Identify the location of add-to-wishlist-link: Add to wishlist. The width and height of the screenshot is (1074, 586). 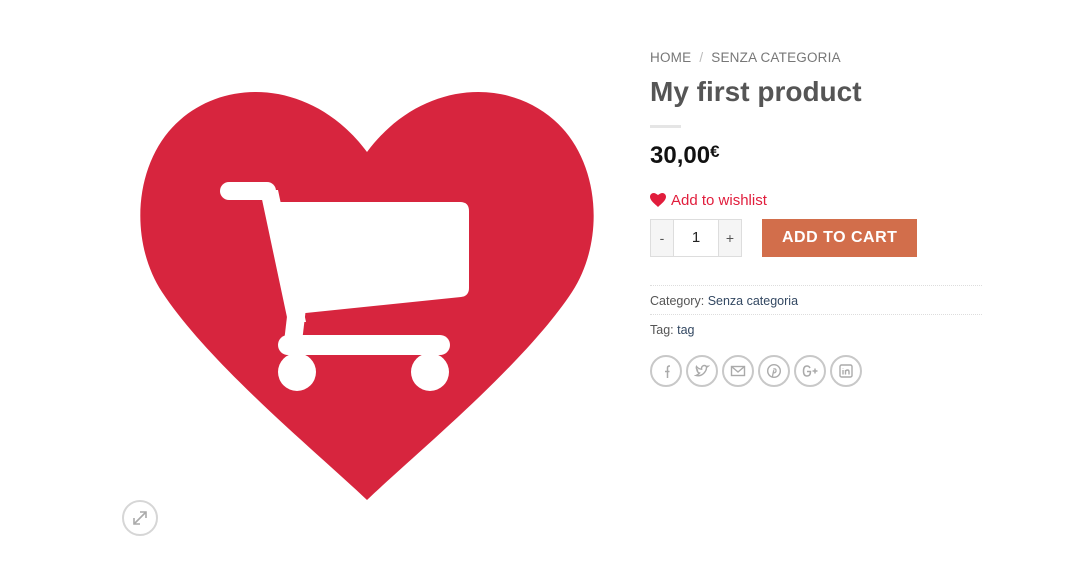
(816, 200).